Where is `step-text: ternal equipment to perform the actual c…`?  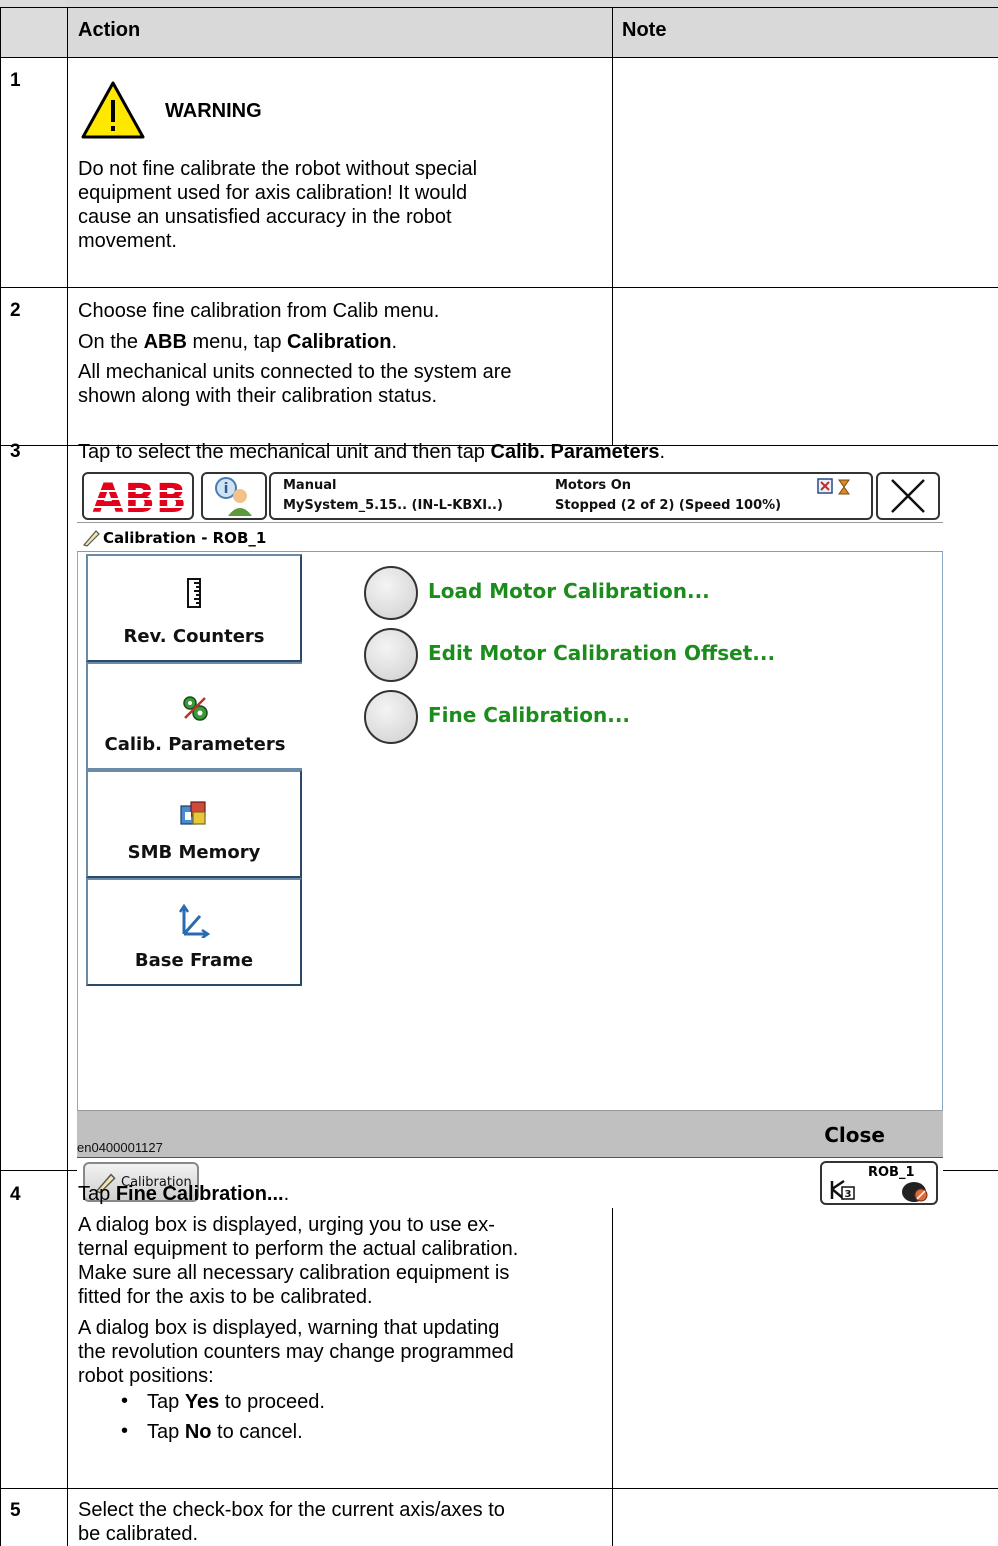 step-text: ternal equipment to perform the actual c… is located at coordinates (298, 1249).